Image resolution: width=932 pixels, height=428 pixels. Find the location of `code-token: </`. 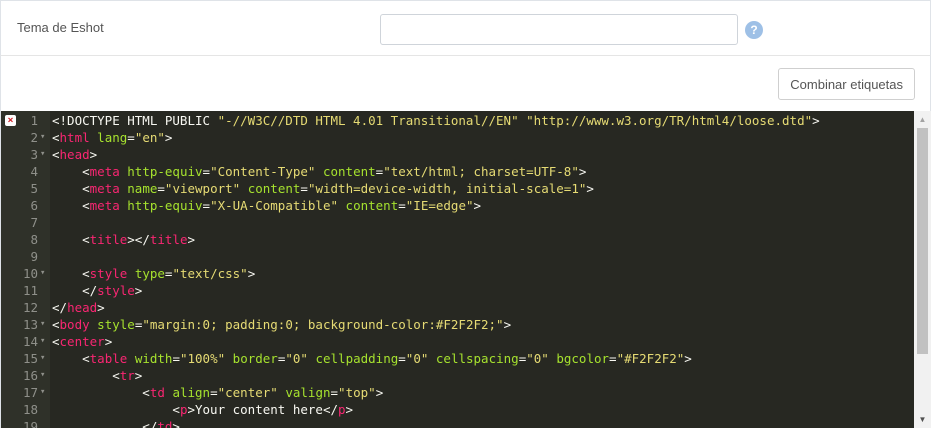

code-token: </ is located at coordinates (60, 307).